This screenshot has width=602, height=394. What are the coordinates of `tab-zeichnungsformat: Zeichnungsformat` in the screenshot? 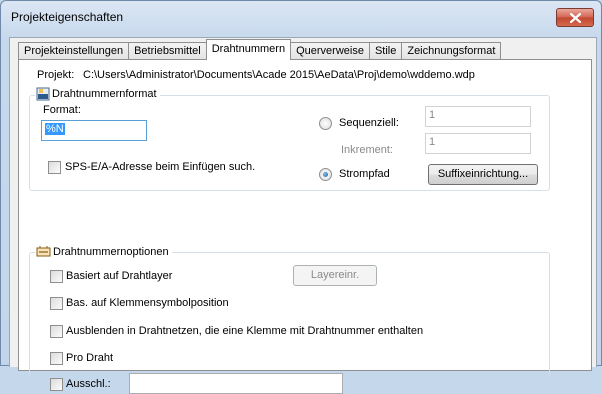 It's located at (451, 51).